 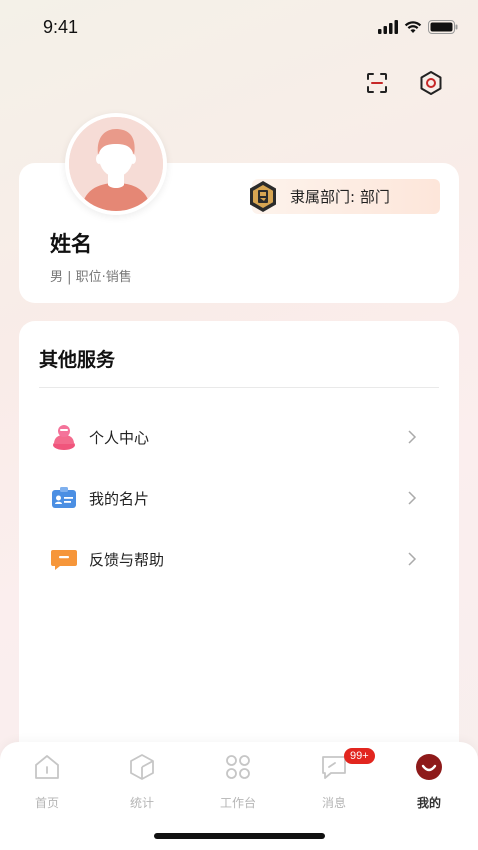 I want to click on tab-mine: 我的, so click(x=429, y=780).